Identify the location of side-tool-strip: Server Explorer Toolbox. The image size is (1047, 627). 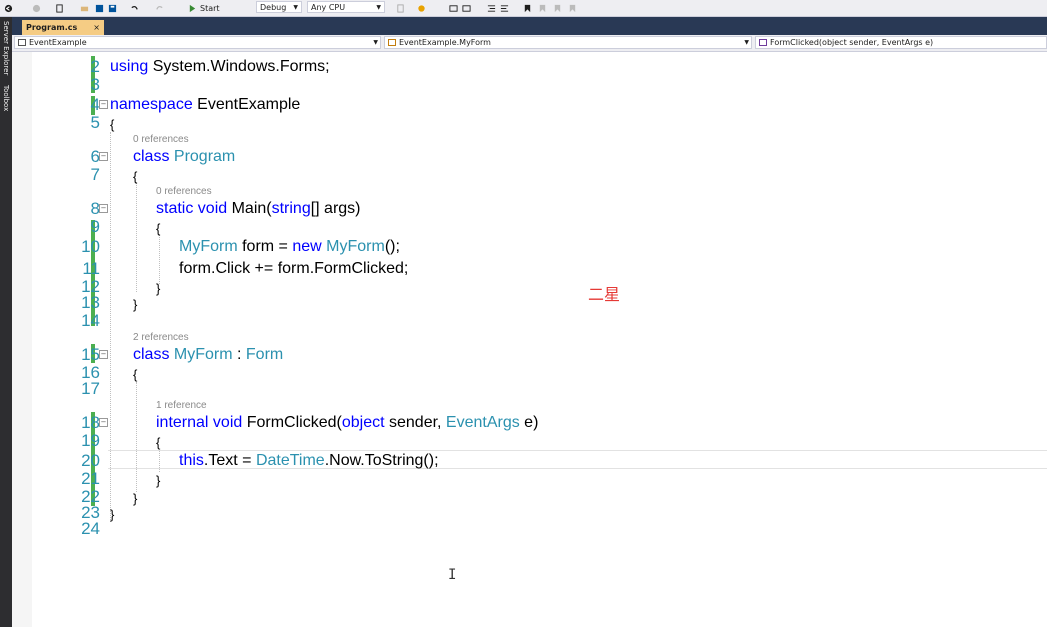
(6, 322).